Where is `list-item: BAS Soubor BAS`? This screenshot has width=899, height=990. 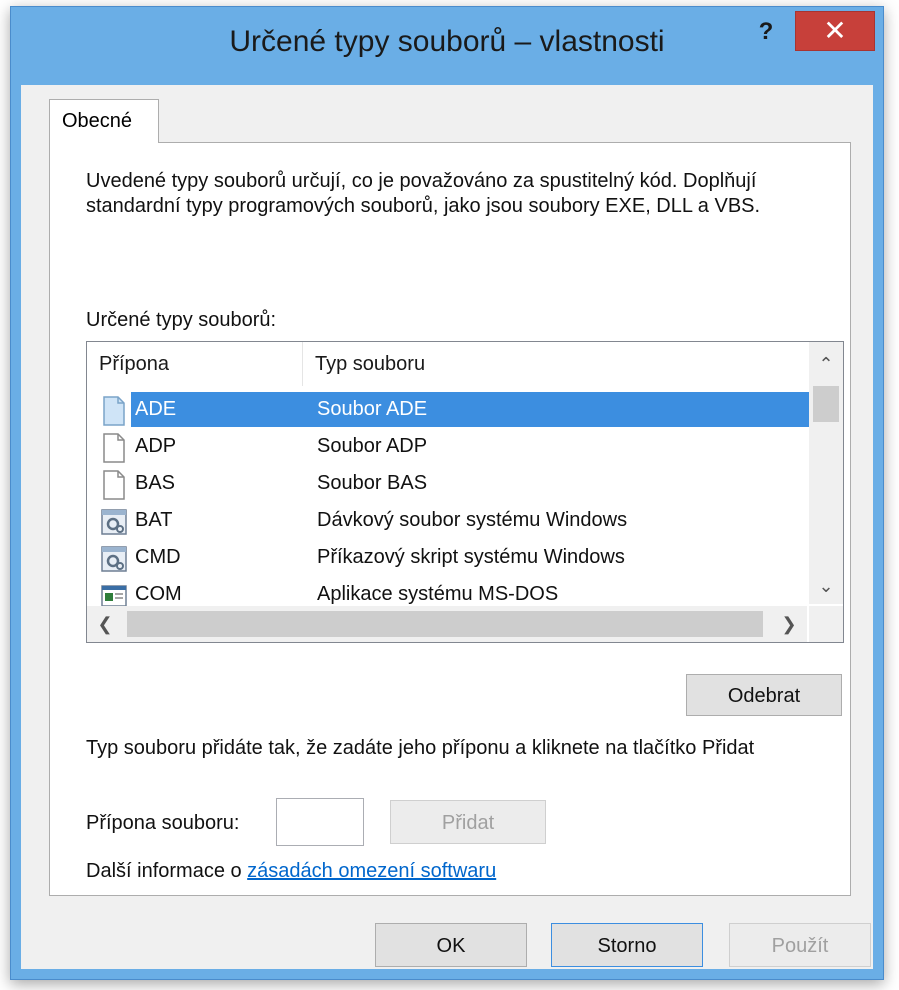
list-item: BAS Soubor BAS is located at coordinates (447, 484).